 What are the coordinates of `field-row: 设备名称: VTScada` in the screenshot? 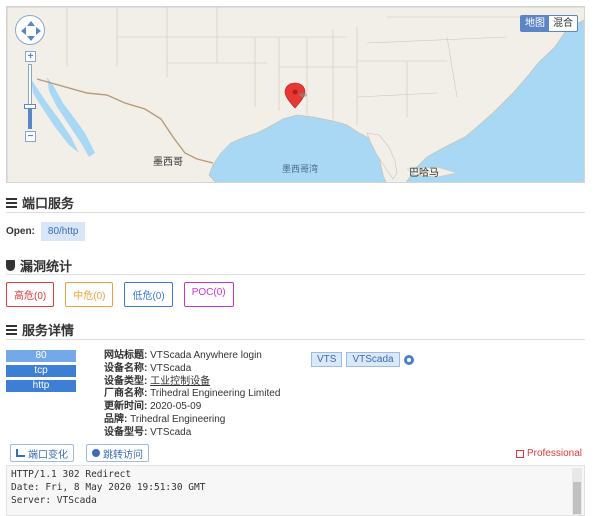 It's located at (192, 369).